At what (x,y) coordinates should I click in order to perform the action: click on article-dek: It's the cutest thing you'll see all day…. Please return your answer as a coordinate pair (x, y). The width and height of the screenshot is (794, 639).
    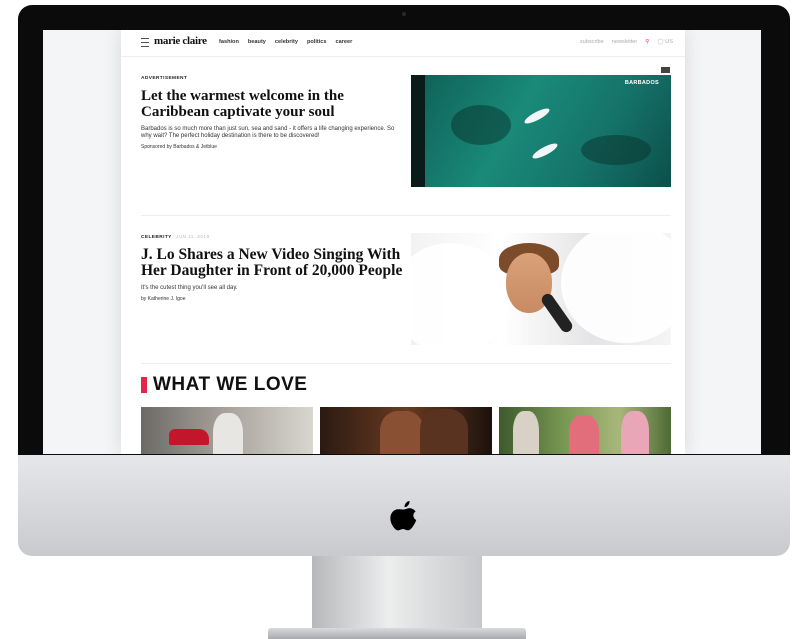
    Looking at the image, I should click on (189, 287).